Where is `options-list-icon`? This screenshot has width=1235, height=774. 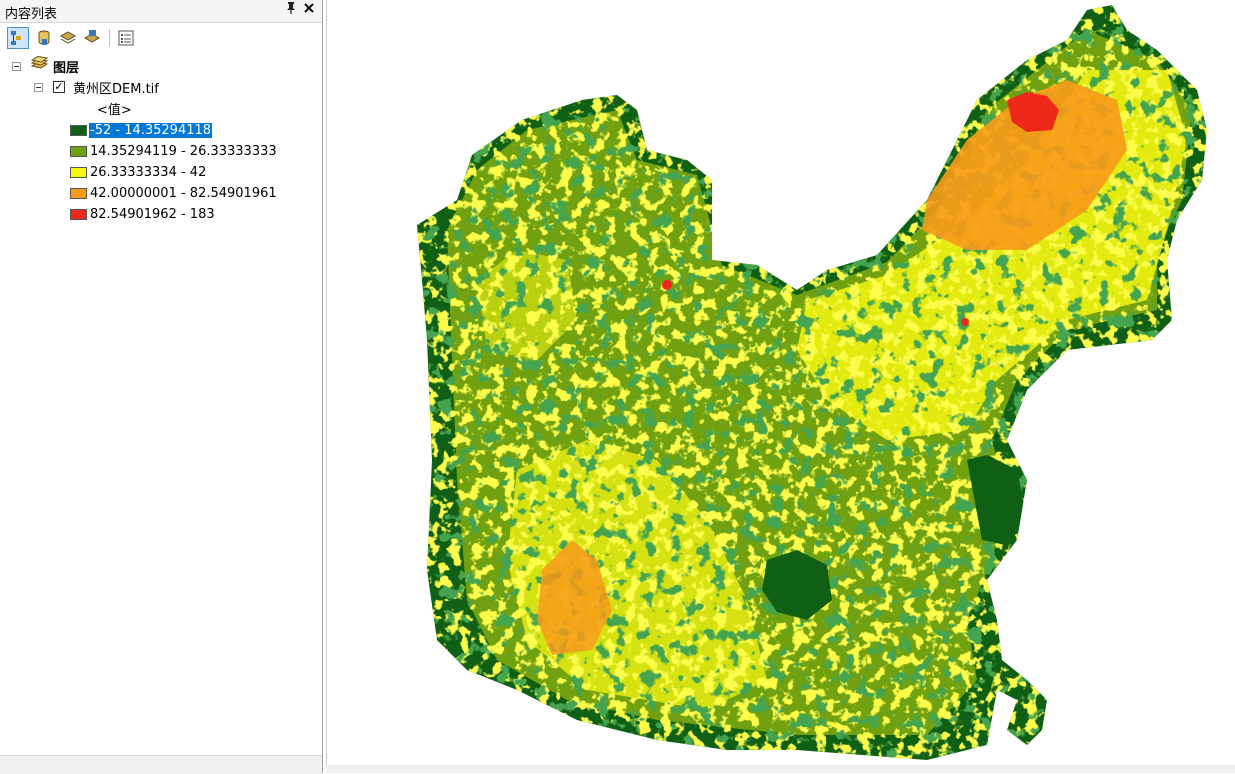
options-list-icon is located at coordinates (126, 38).